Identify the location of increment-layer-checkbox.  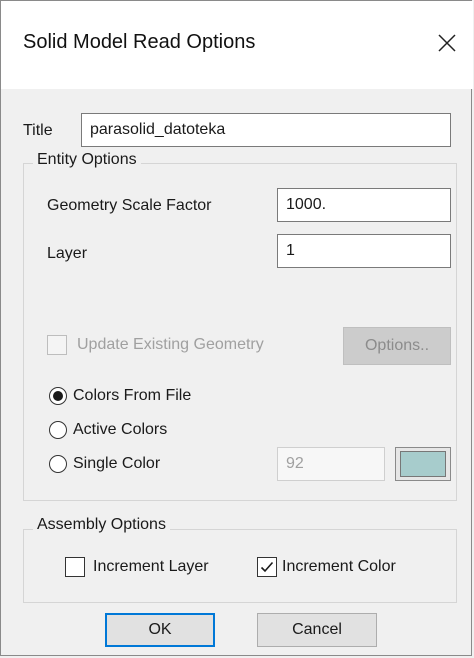
(75, 567).